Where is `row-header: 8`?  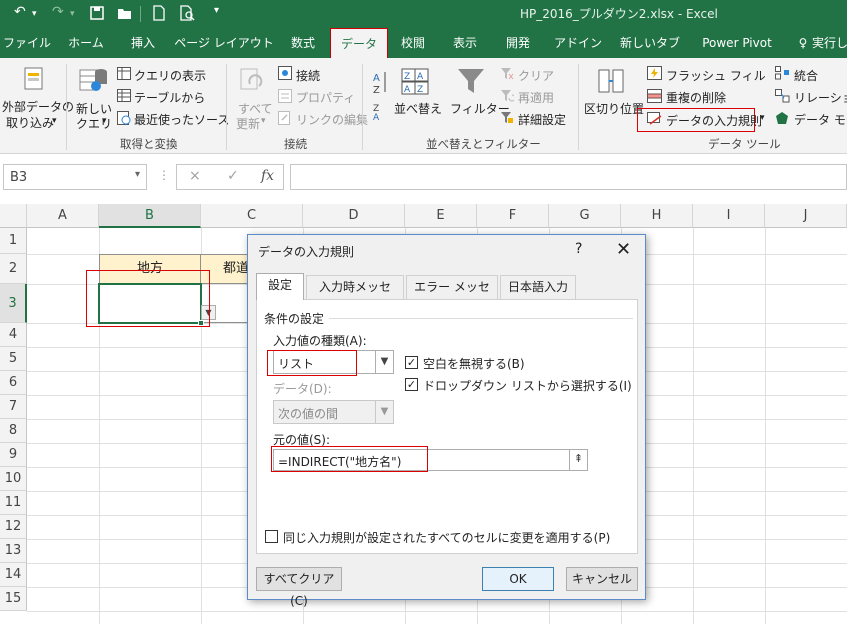 row-header: 8 is located at coordinates (13, 431).